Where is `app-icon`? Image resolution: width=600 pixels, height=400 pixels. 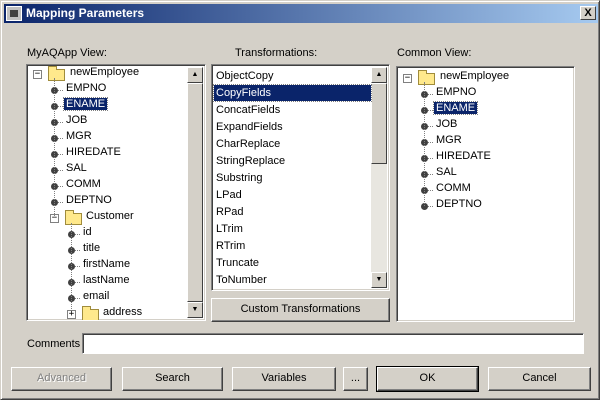
app-icon is located at coordinates (14, 13).